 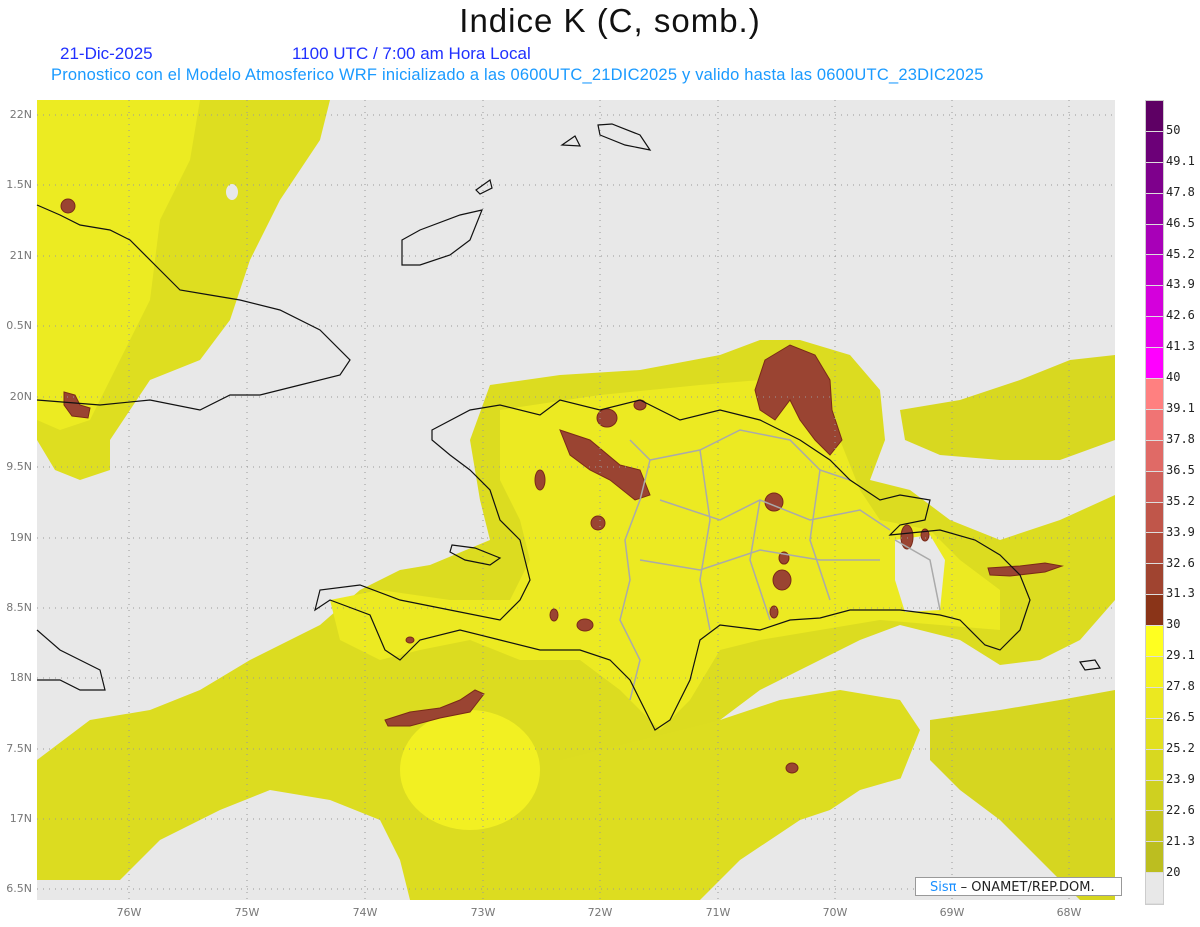 What do you see at coordinates (1180, 840) in the screenshot?
I see `colorbar-label: 21.3` at bounding box center [1180, 840].